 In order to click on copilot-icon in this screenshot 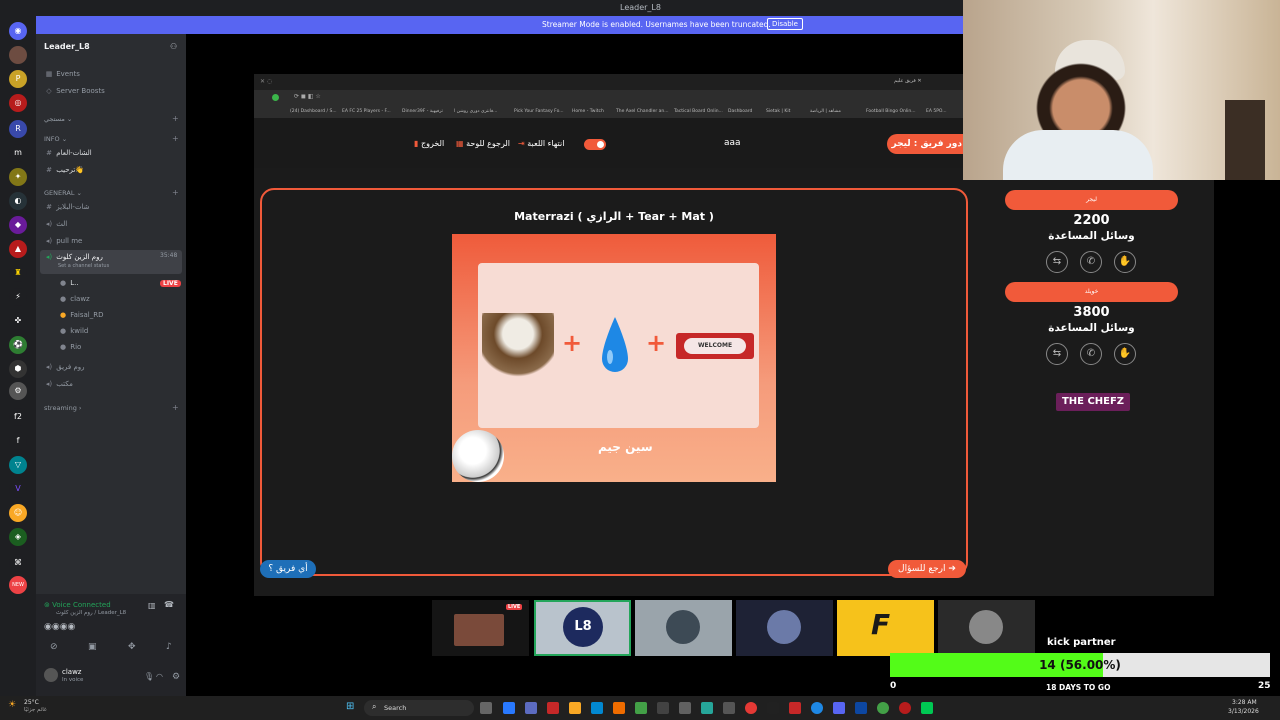, I will do `click(509, 708)`.